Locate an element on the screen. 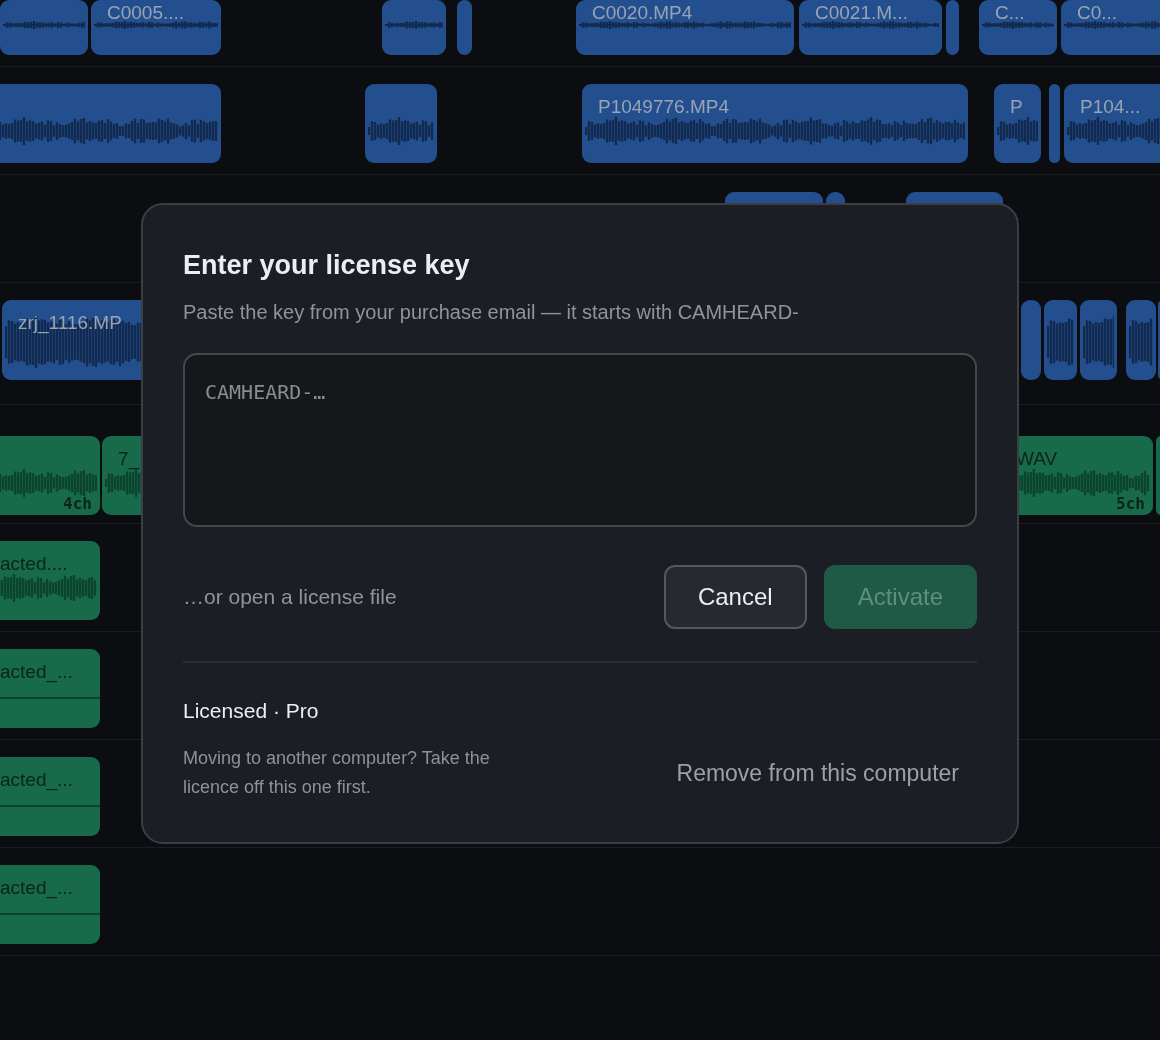 The height and width of the screenshot is (1040, 1160). channel-count: 5ch is located at coordinates (1130, 504).